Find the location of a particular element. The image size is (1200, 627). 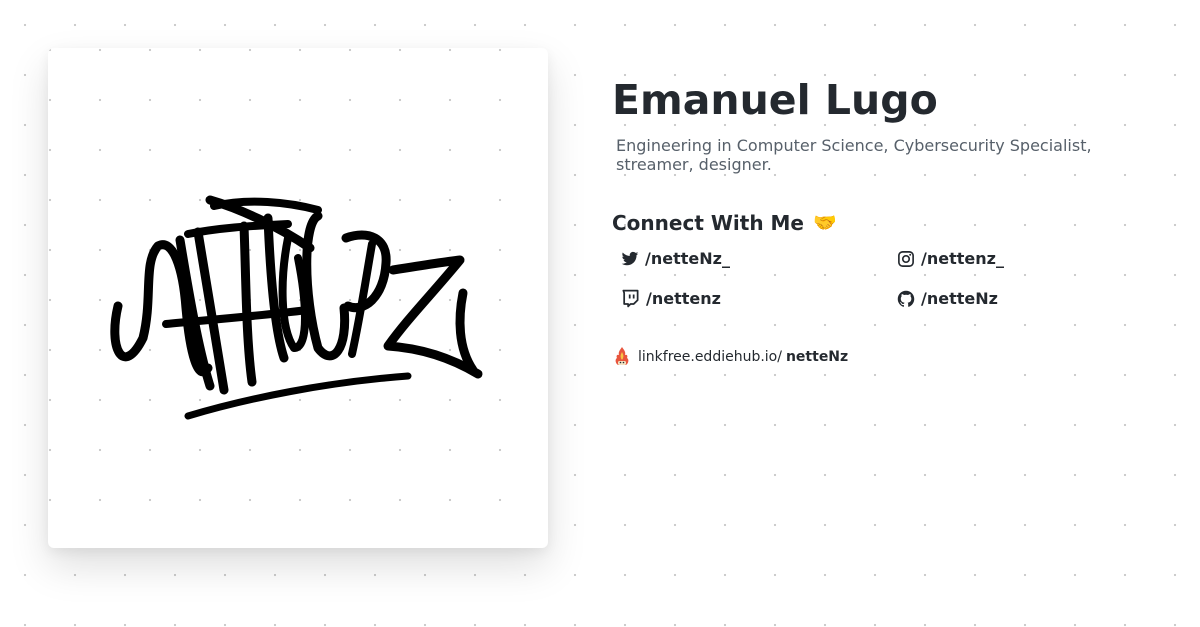

instagram-link: /nettenz_ is located at coordinates (950, 258).